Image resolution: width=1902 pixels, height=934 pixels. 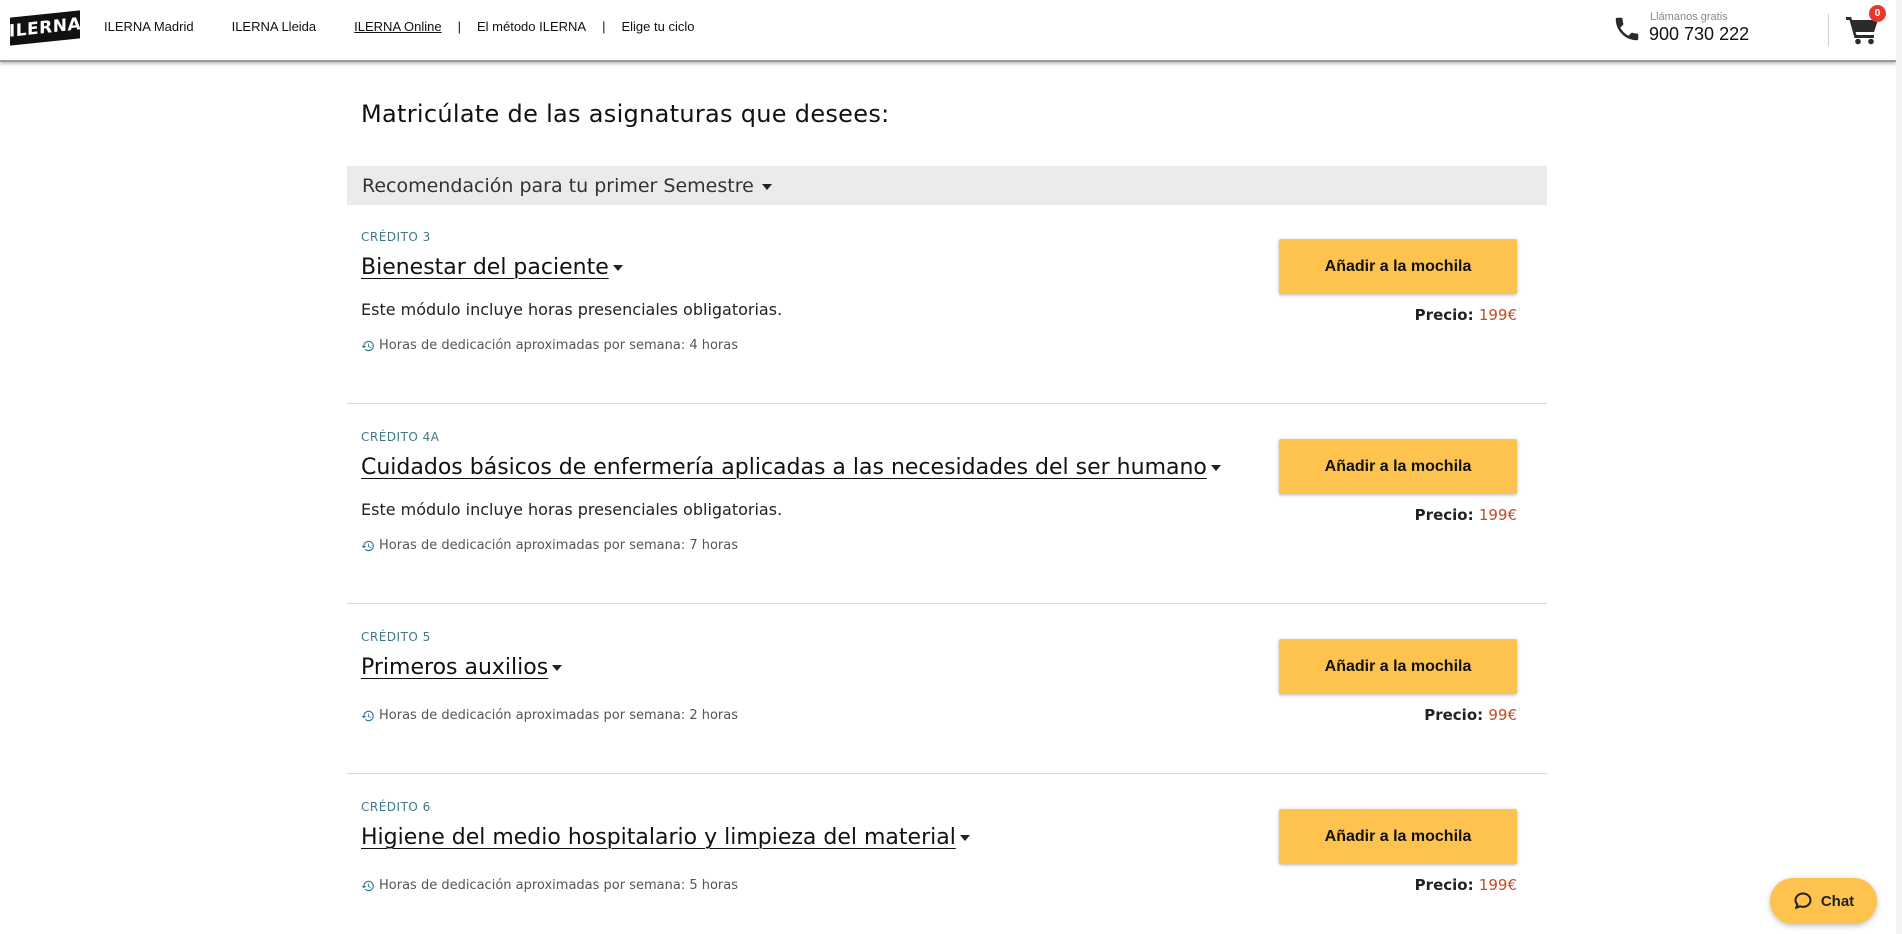 I want to click on price-amount: 99€, so click(x=1502, y=715).